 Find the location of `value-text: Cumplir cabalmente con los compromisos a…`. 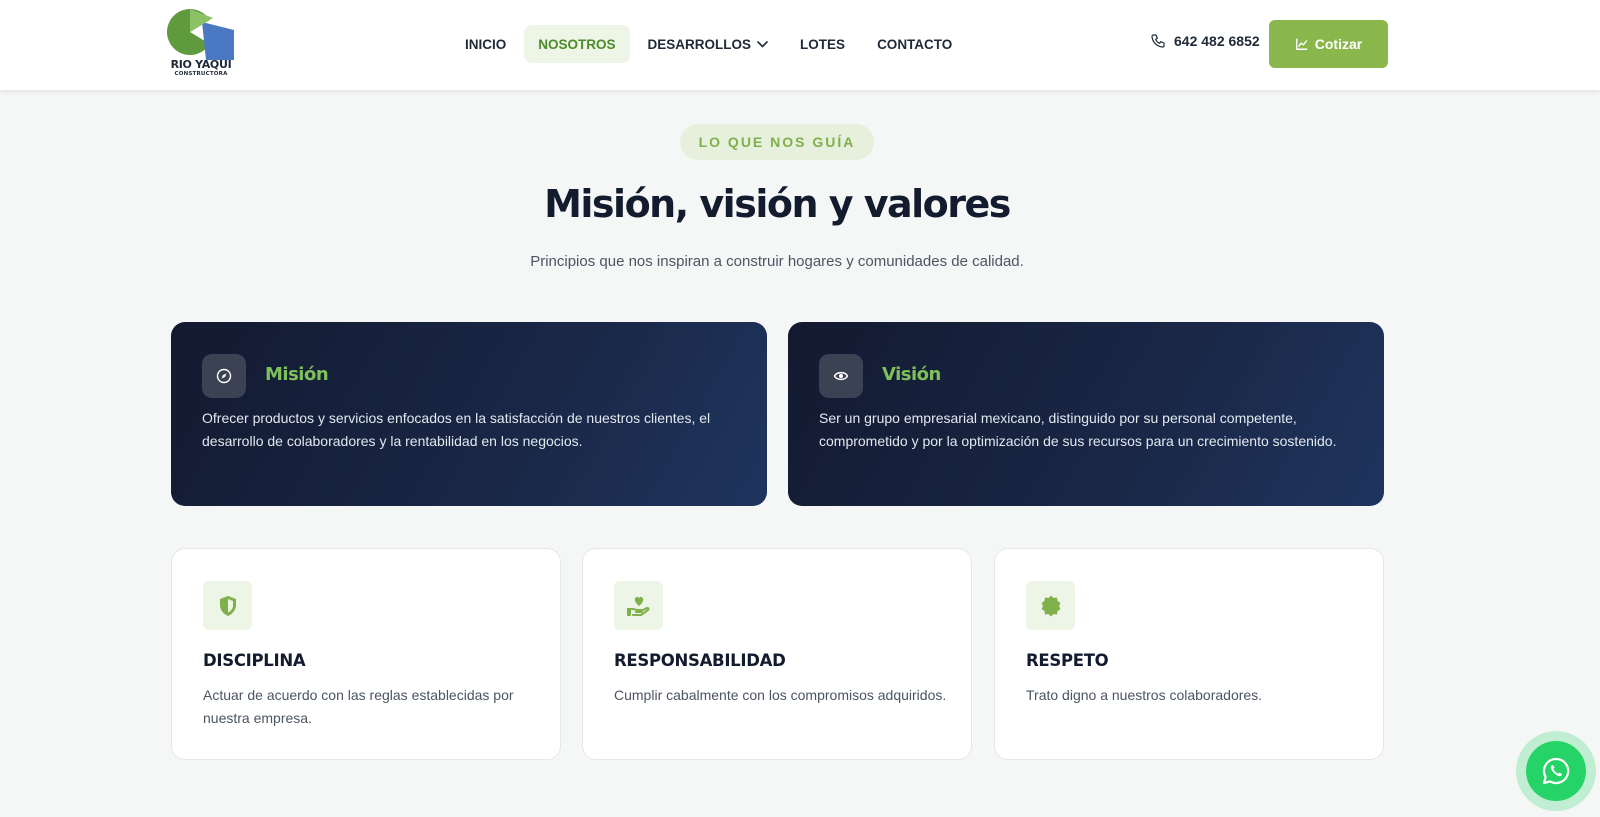

value-text: Cumplir cabalmente con los compromisos a… is located at coordinates (780, 695).